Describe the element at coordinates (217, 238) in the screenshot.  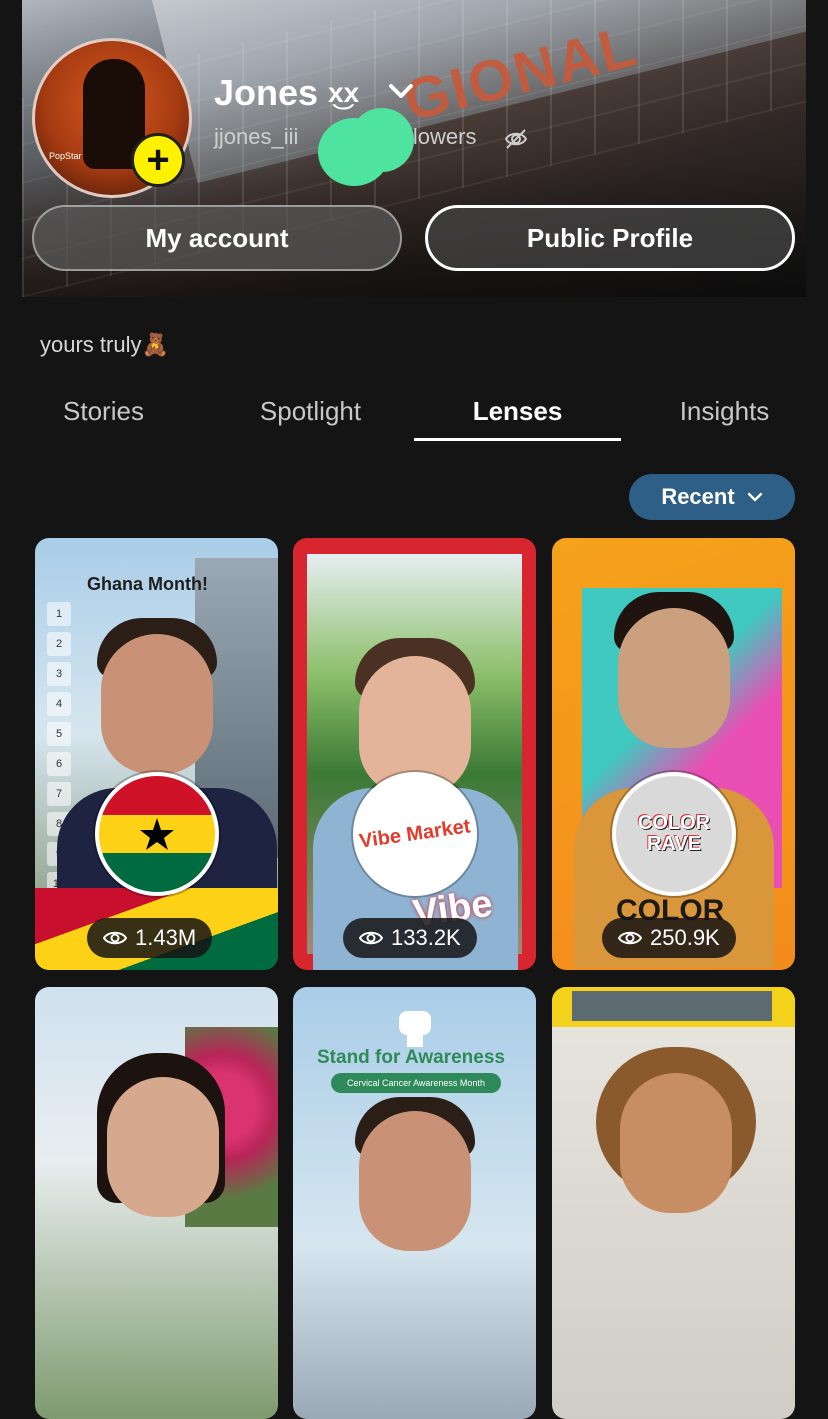
I see `my-account-button: My account` at that location.